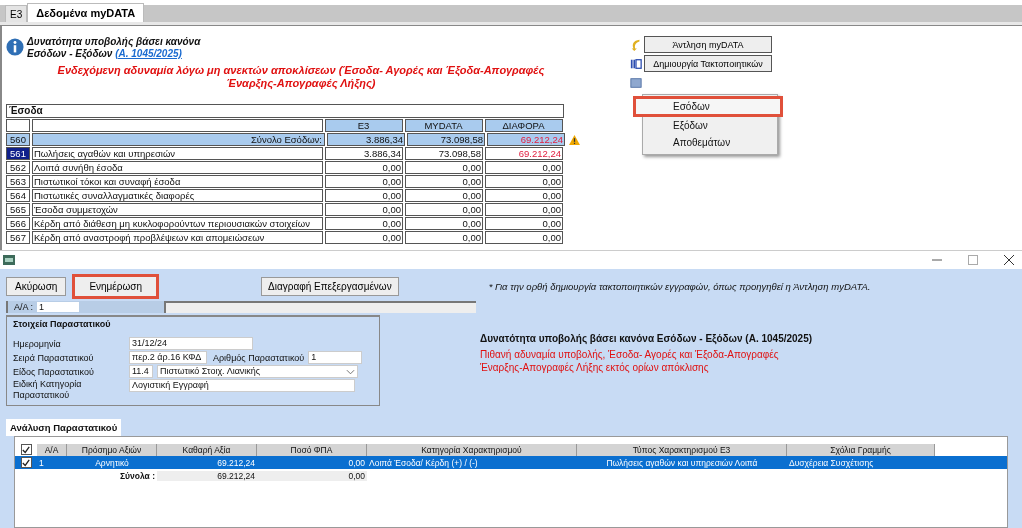 This screenshot has height=528, width=1022. What do you see at coordinates (708, 44) in the screenshot?
I see `action-button: Άντληση myDATA` at bounding box center [708, 44].